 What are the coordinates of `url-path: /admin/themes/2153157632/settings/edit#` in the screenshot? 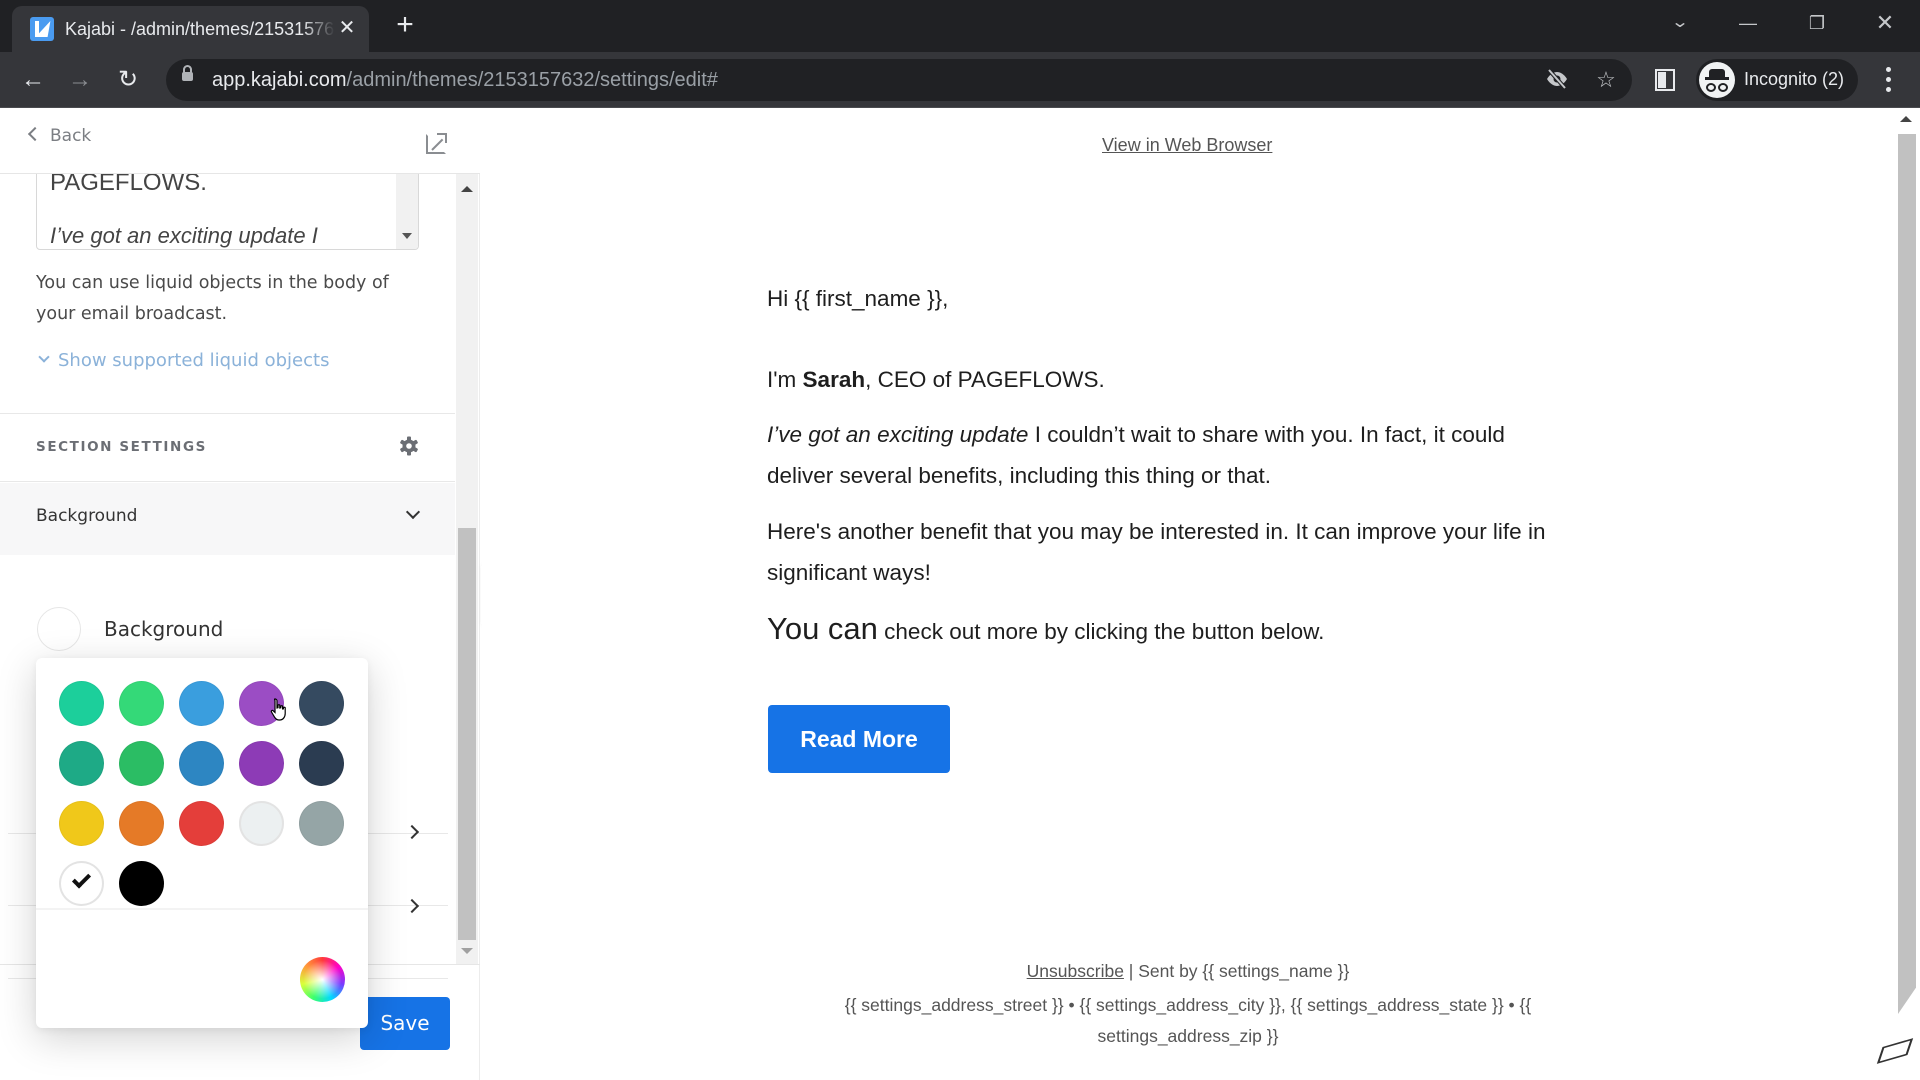 It's located at (532, 80).